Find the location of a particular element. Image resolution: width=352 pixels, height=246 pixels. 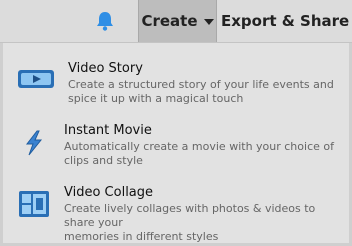

description-line: spice it up with a magical touch is located at coordinates (156, 98).